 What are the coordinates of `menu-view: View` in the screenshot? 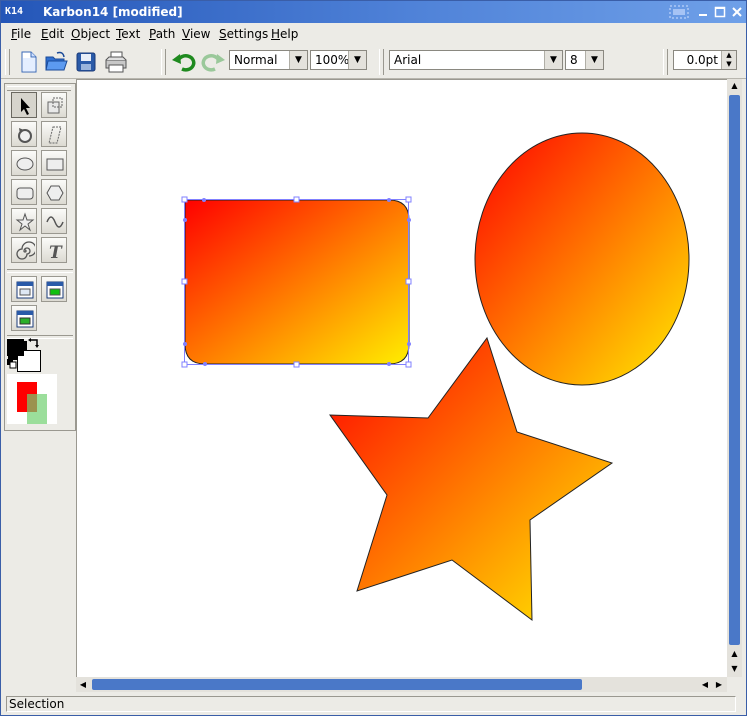 It's located at (196, 34).